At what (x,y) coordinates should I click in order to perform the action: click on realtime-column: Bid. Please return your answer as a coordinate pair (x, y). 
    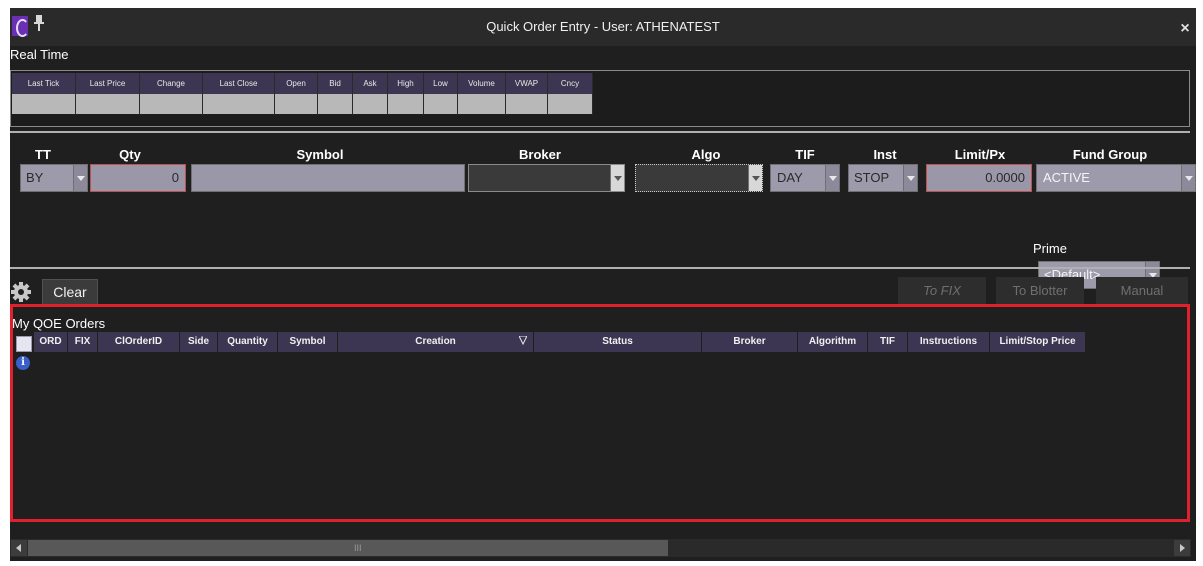
    Looking at the image, I should click on (335, 94).